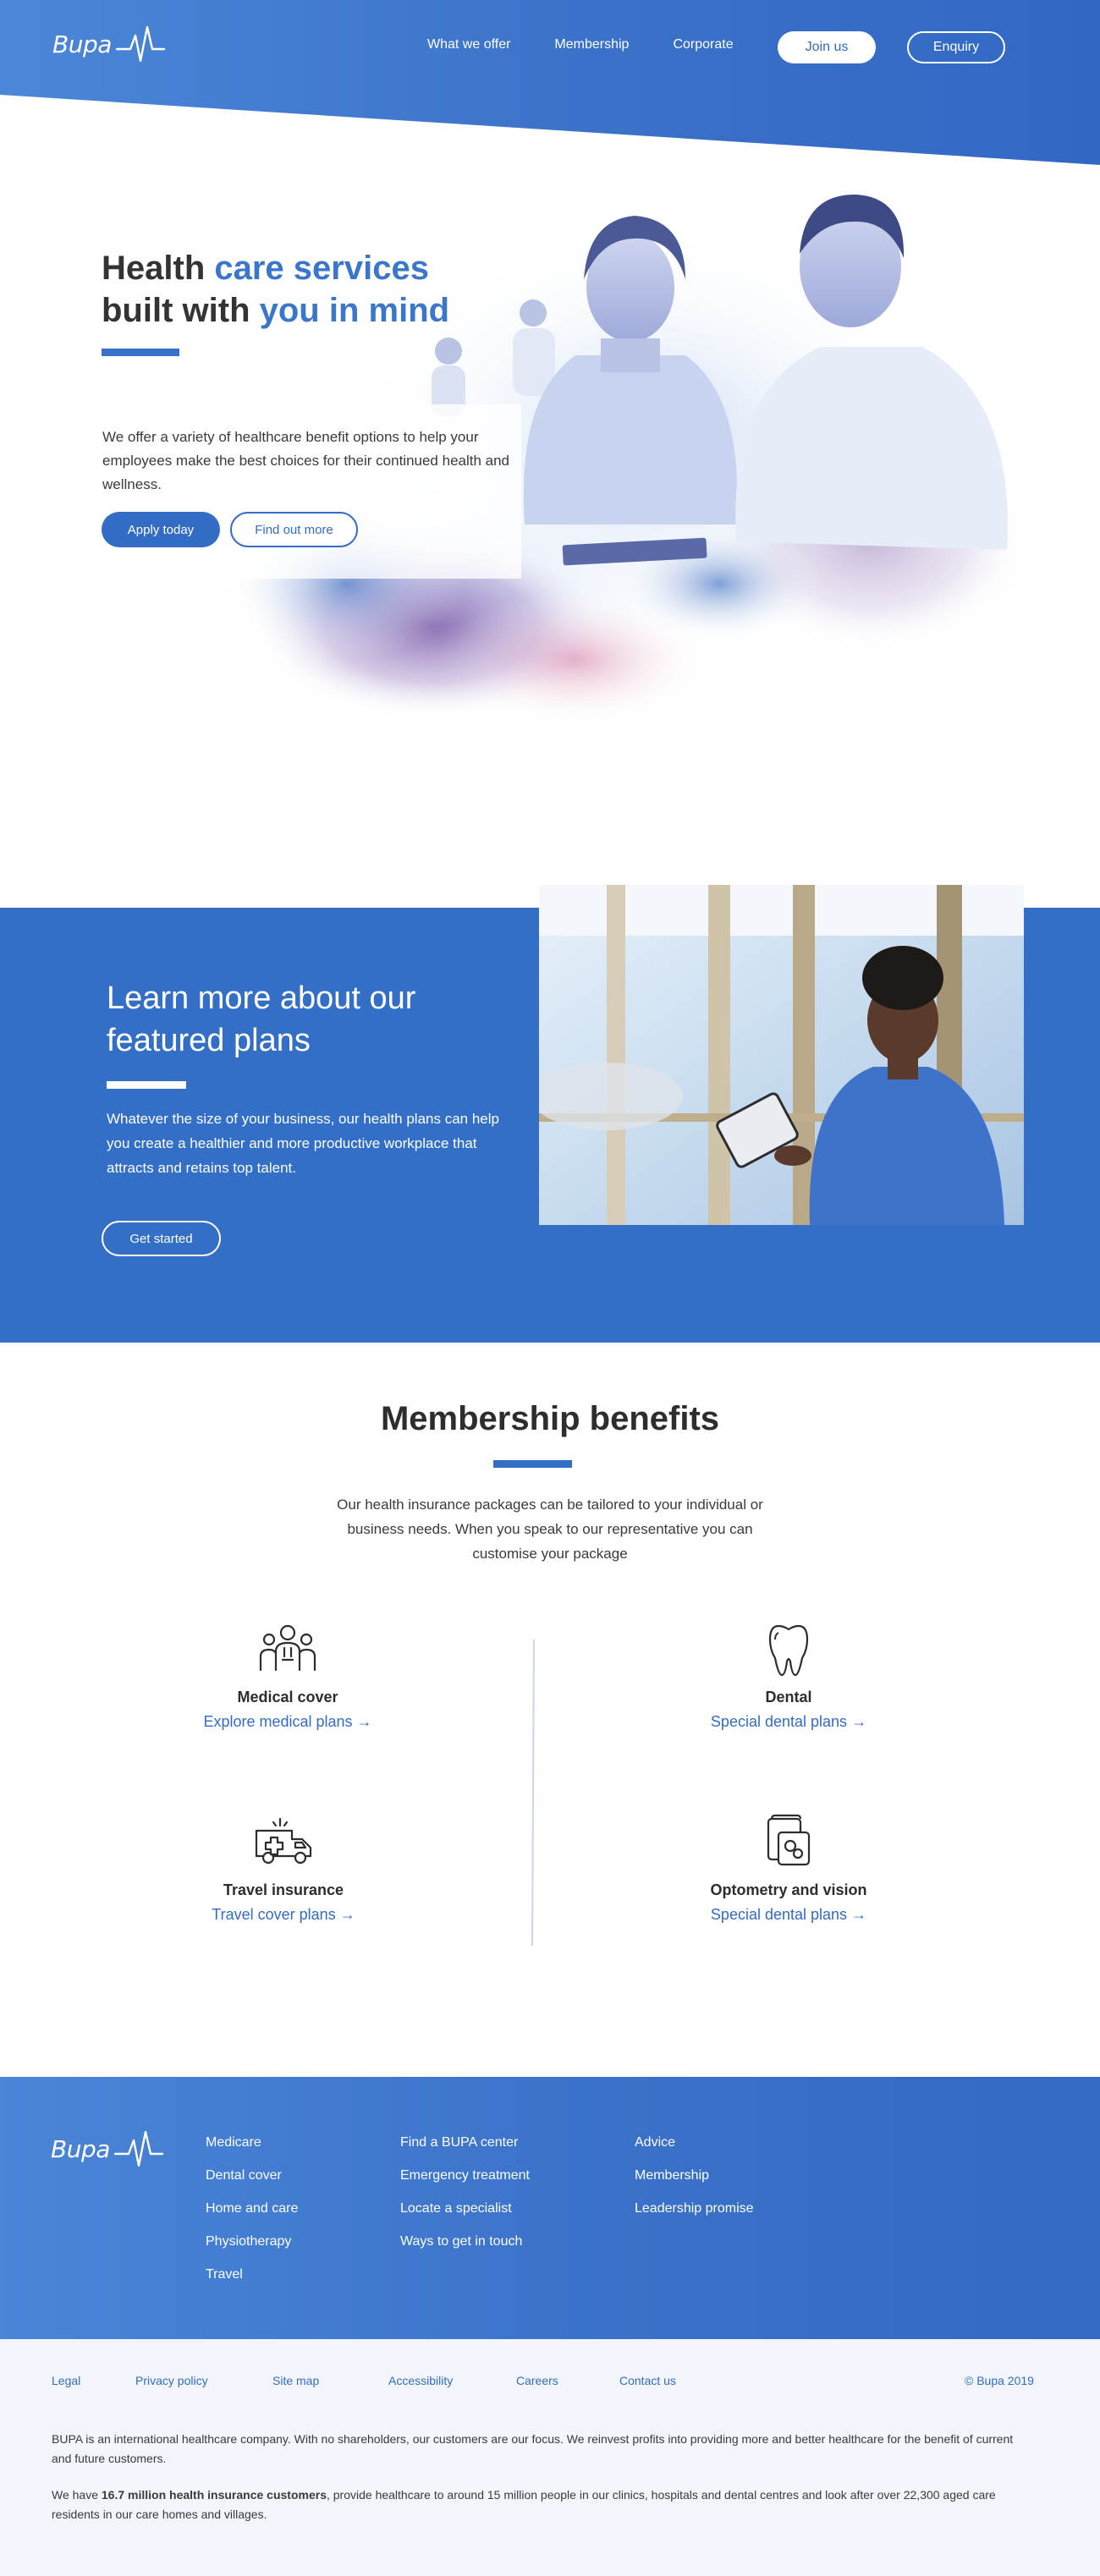  I want to click on footer-band, so click(550, 2208).